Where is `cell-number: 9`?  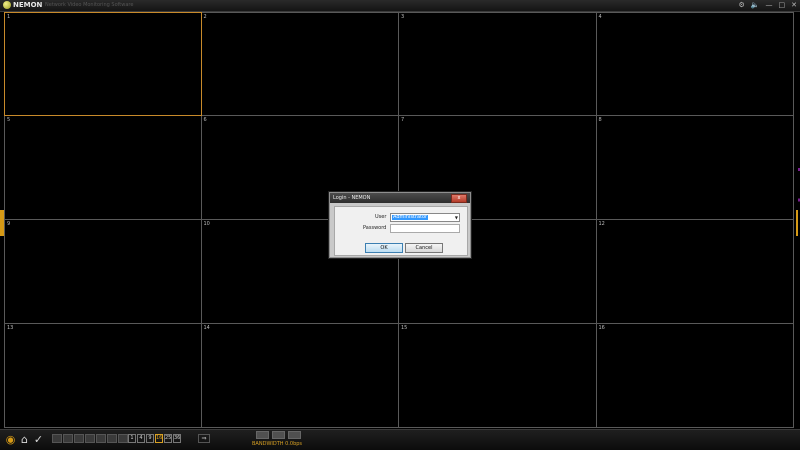
cell-number: 9 is located at coordinates (9, 224).